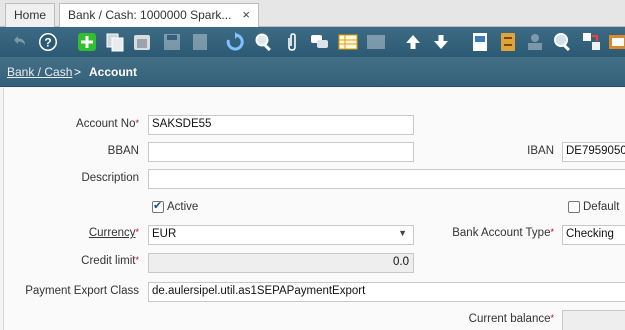 The height and width of the screenshot is (330, 625). Describe the element at coordinates (312, 14) in the screenshot. I see `tab-bar: Home Bank / Cash: 1000000 Spark... ×` at that location.